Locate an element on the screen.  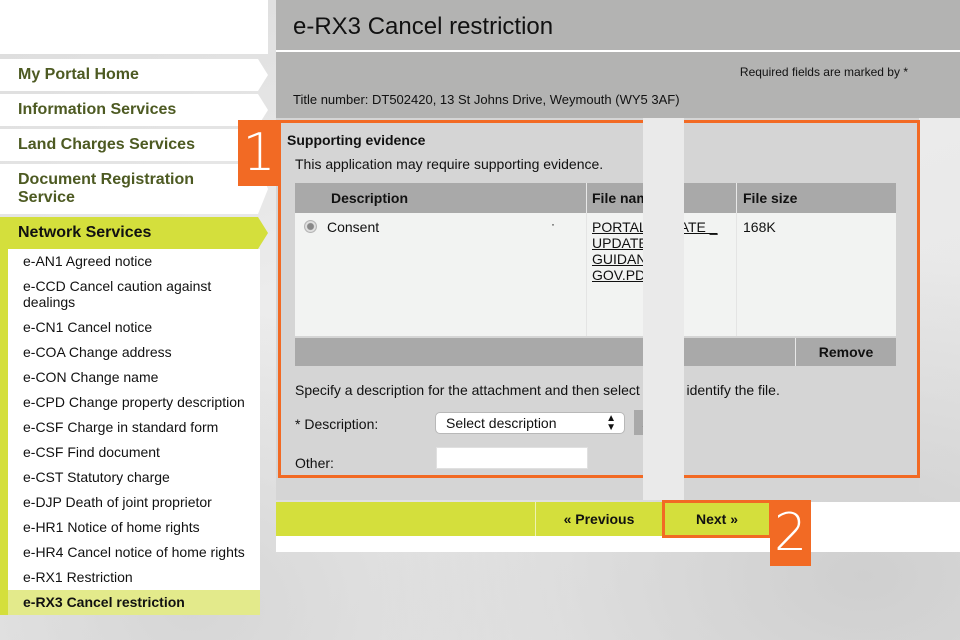
row-select-radio is located at coordinates (310, 226).